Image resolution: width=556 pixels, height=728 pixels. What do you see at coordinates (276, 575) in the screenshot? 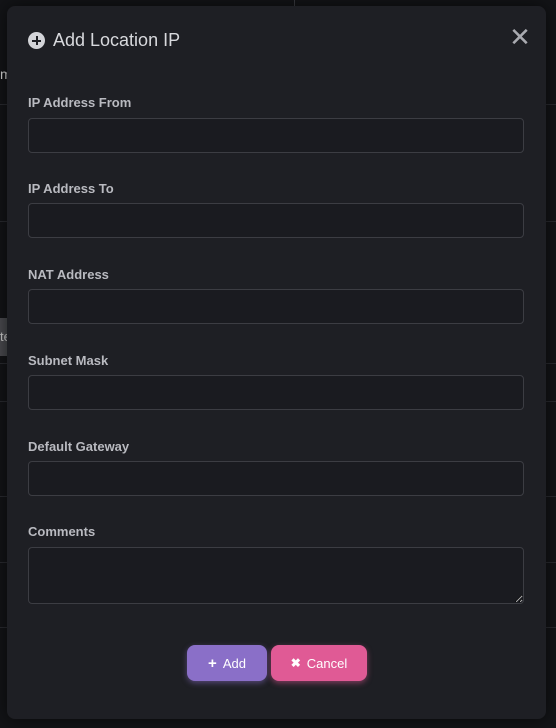
I see `comments-textarea` at bounding box center [276, 575].